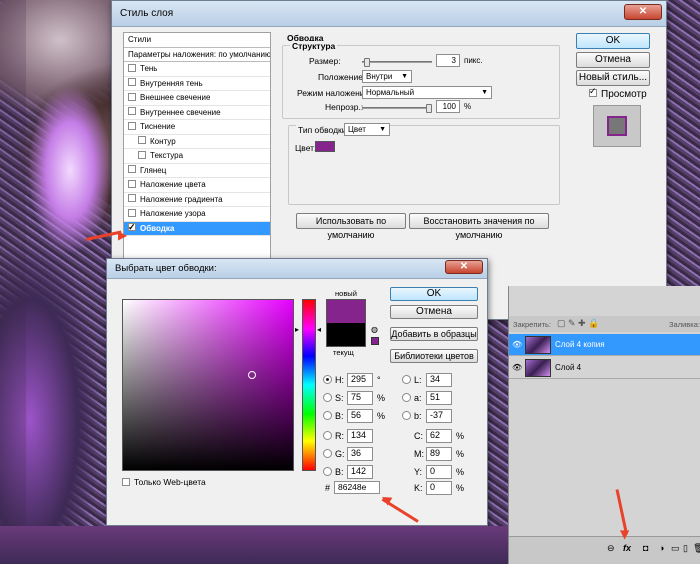 The height and width of the screenshot is (564, 700). Describe the element at coordinates (611, 548) in the screenshot. I see `link-icon: ⊖` at that location.